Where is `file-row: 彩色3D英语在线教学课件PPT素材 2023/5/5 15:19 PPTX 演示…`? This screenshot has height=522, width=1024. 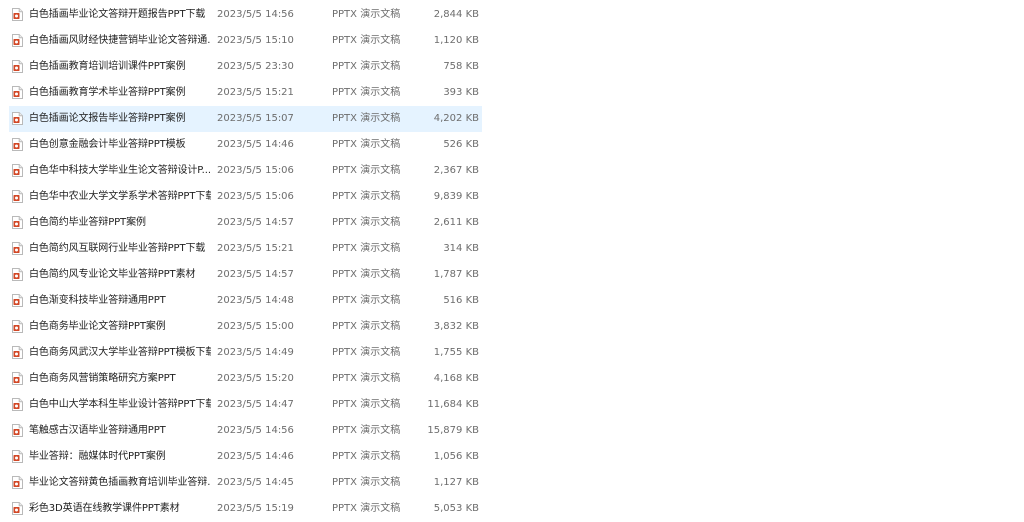
file-row: 彩色3D英语在线教学课件PPT素材 2023/5/5 15:19 PPTX 演示… is located at coordinates (245, 509).